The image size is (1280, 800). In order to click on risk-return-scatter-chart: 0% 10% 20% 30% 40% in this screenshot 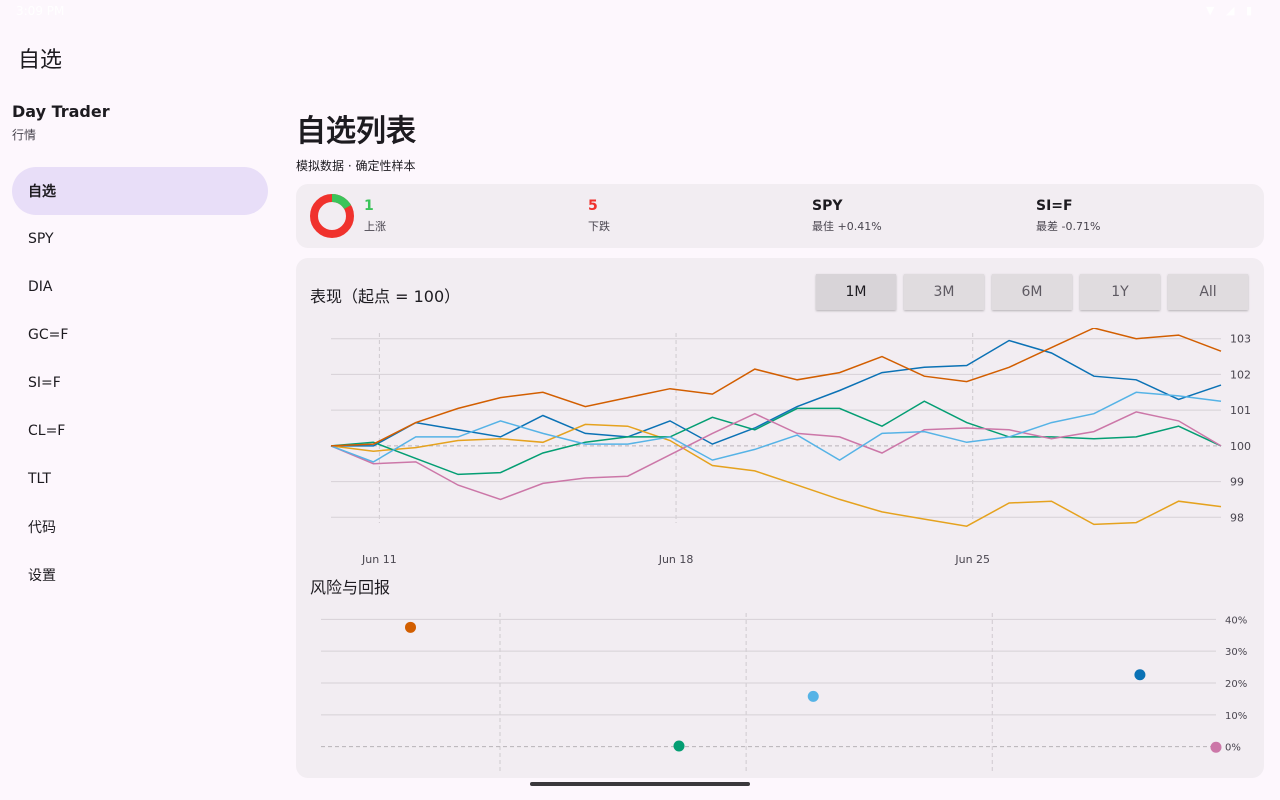, I will do `click(784, 693)`.